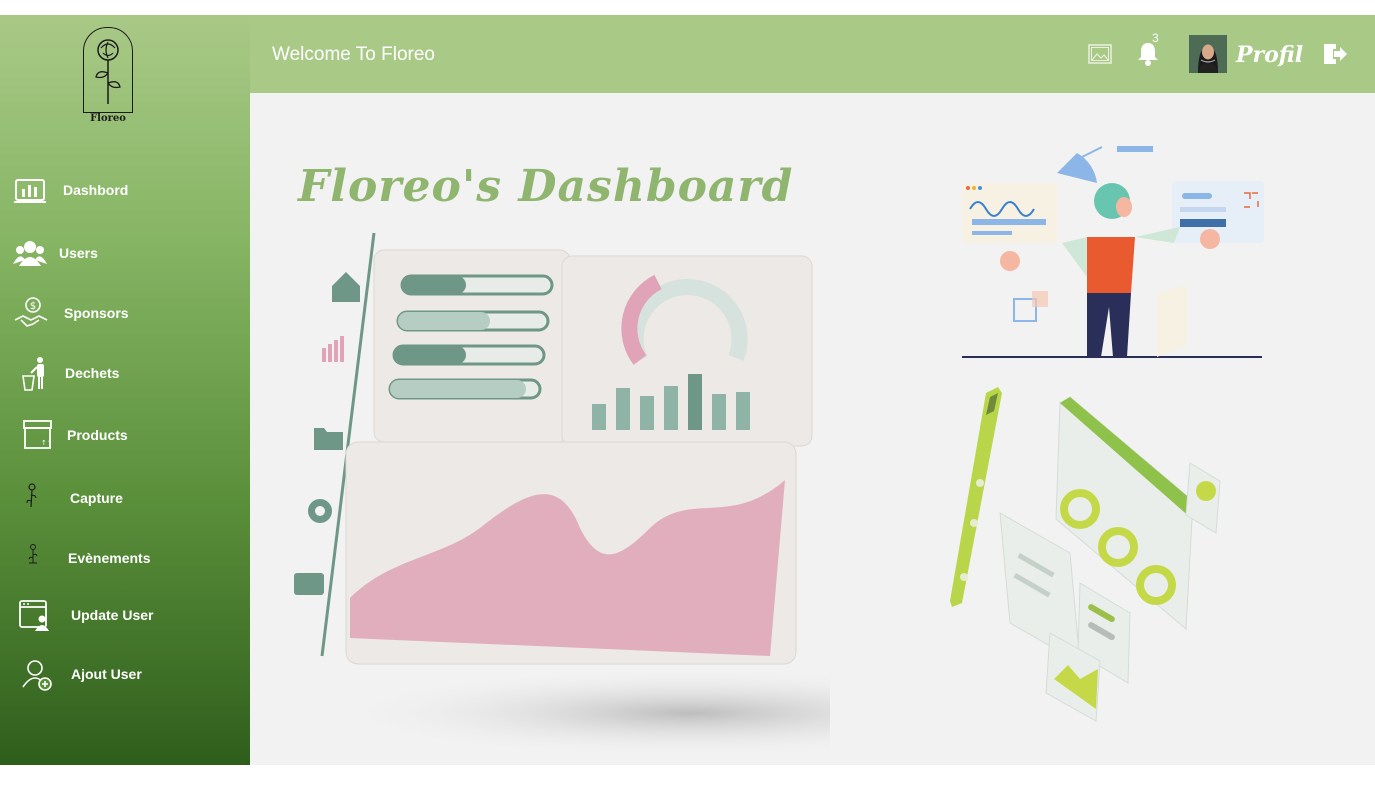 Image resolution: width=1375 pixels, height=803 pixels. Describe the element at coordinates (1335, 54) in the screenshot. I see `logout-icon` at that location.